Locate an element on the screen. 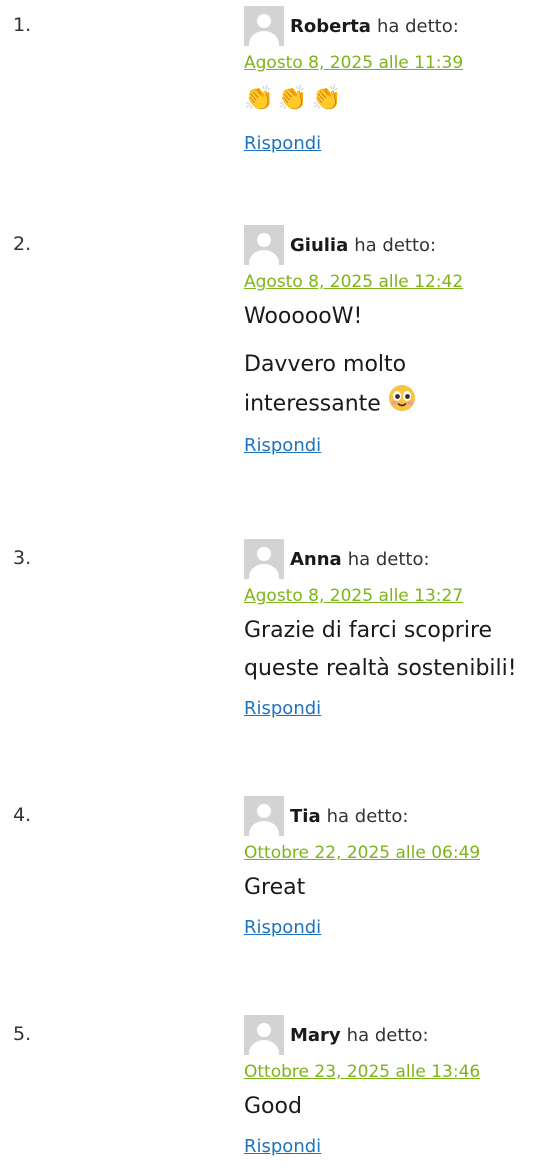 The image size is (555, 1170). comment-paragraph: WoooooW! is located at coordinates (303, 316).